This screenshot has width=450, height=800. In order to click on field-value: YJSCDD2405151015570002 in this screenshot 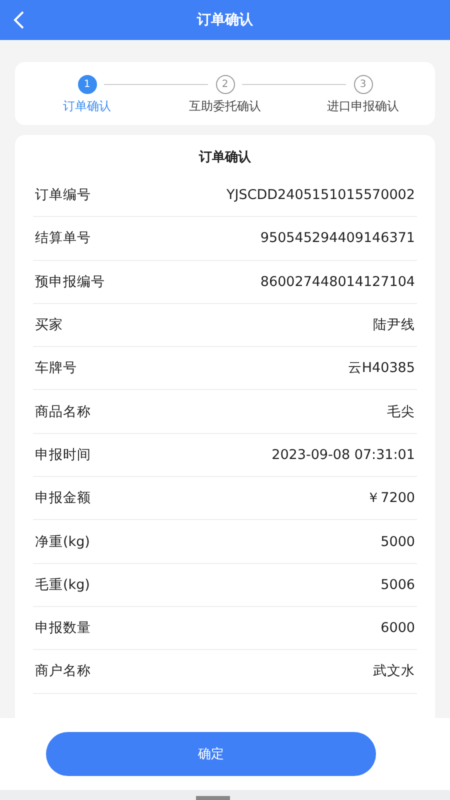, I will do `click(321, 195)`.